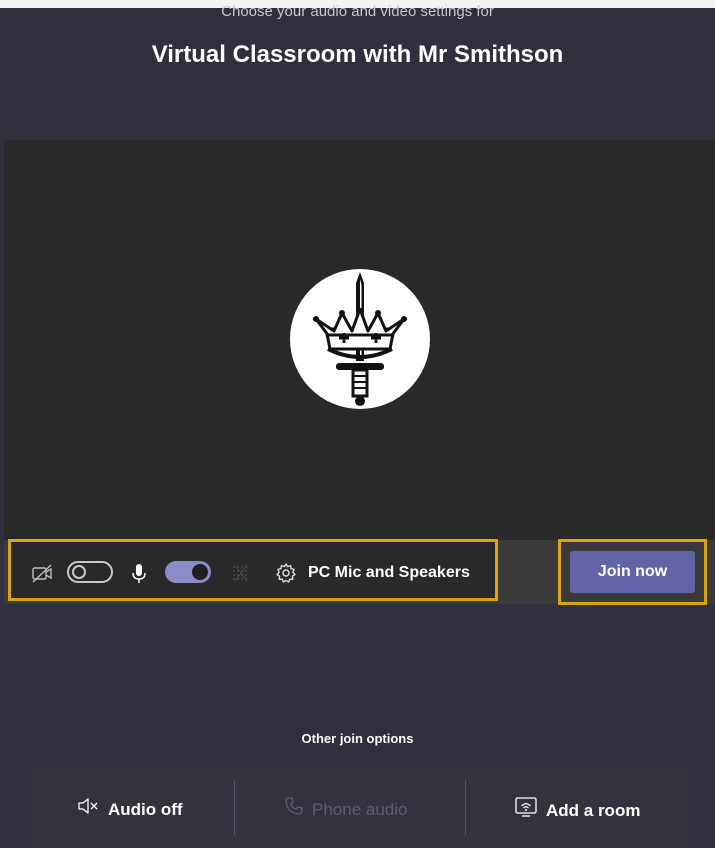 The image size is (715, 848). Describe the element at coordinates (360, 809) in the screenshot. I see `phone-audio-label: Phone audio` at that location.